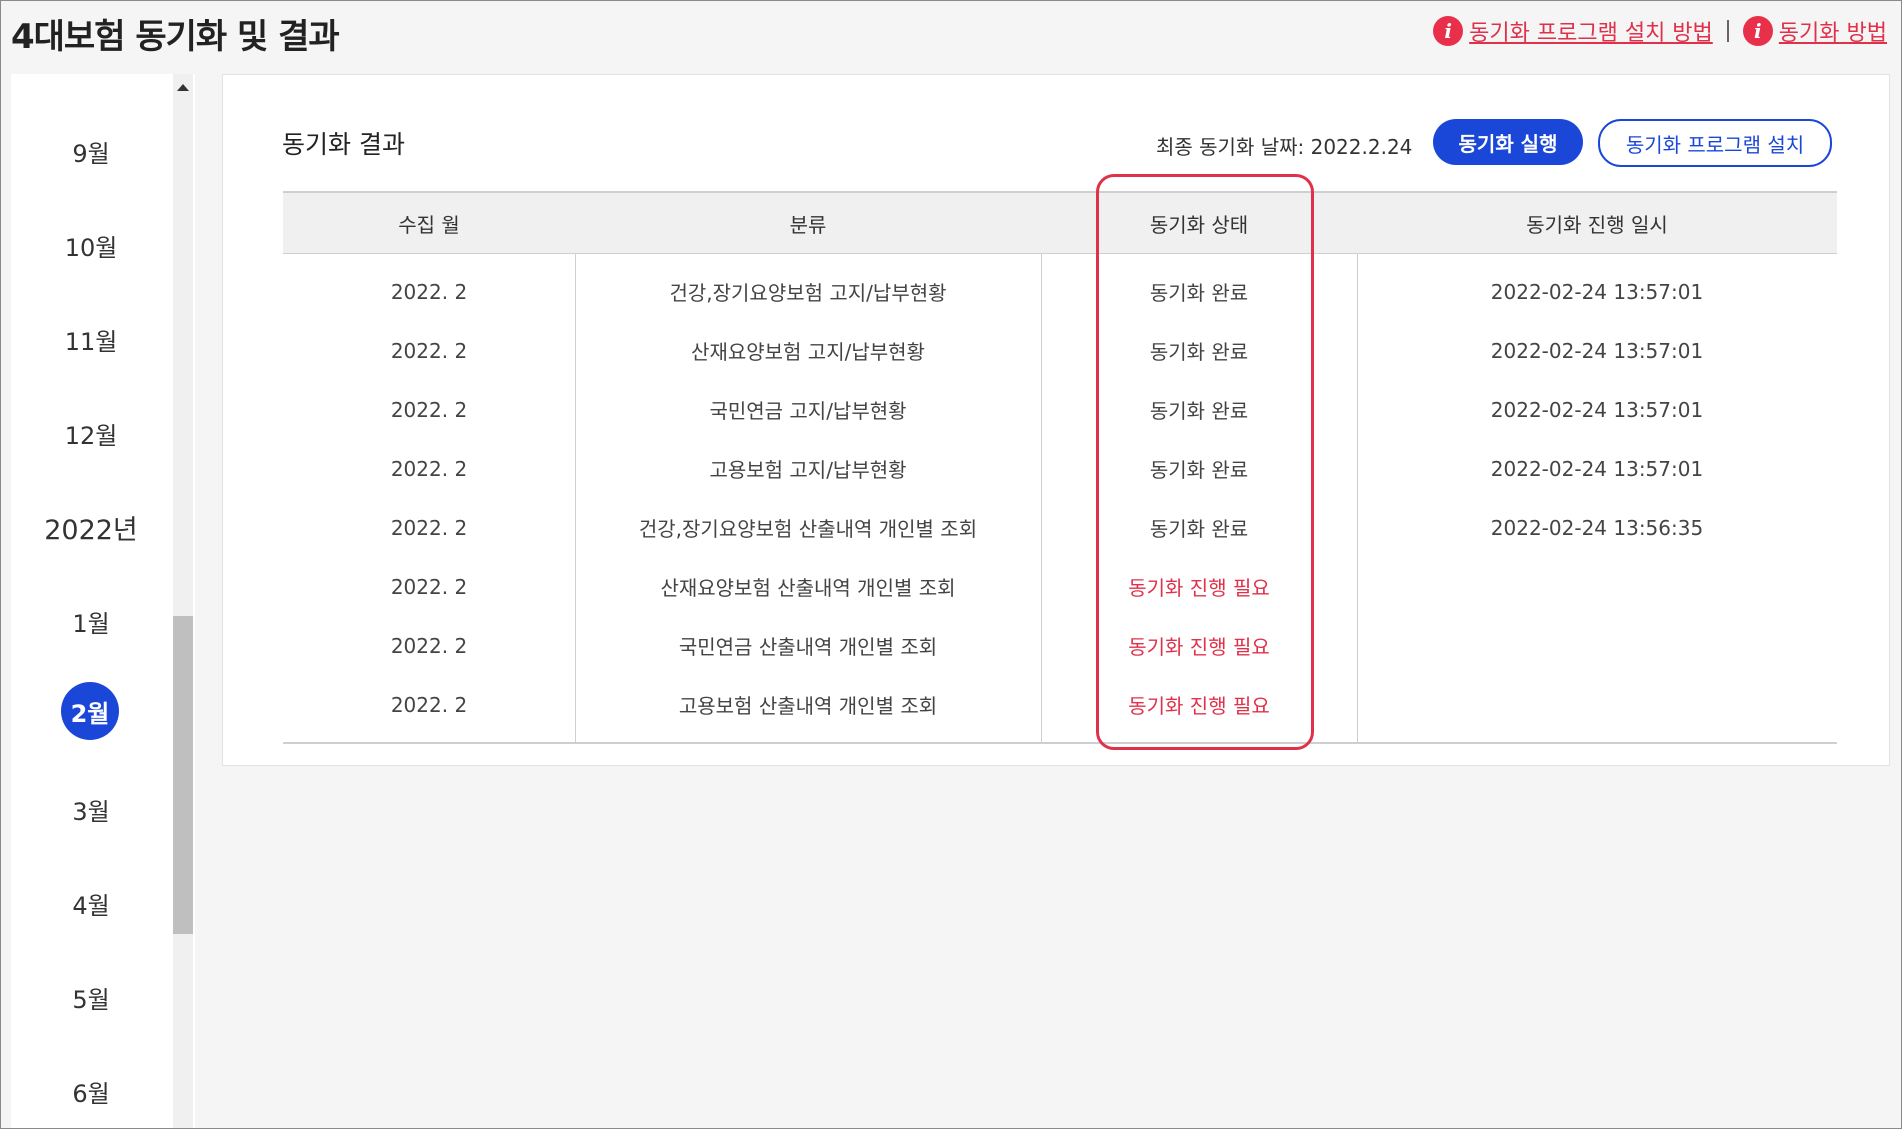 The width and height of the screenshot is (1902, 1129). I want to click on scroll-up-icon, so click(183, 87).